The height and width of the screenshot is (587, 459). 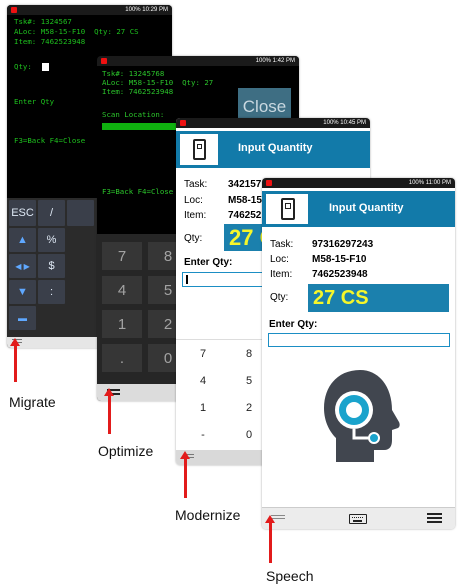 What do you see at coordinates (245, 215) in the screenshot?
I see `item-value: 746252` at bounding box center [245, 215].